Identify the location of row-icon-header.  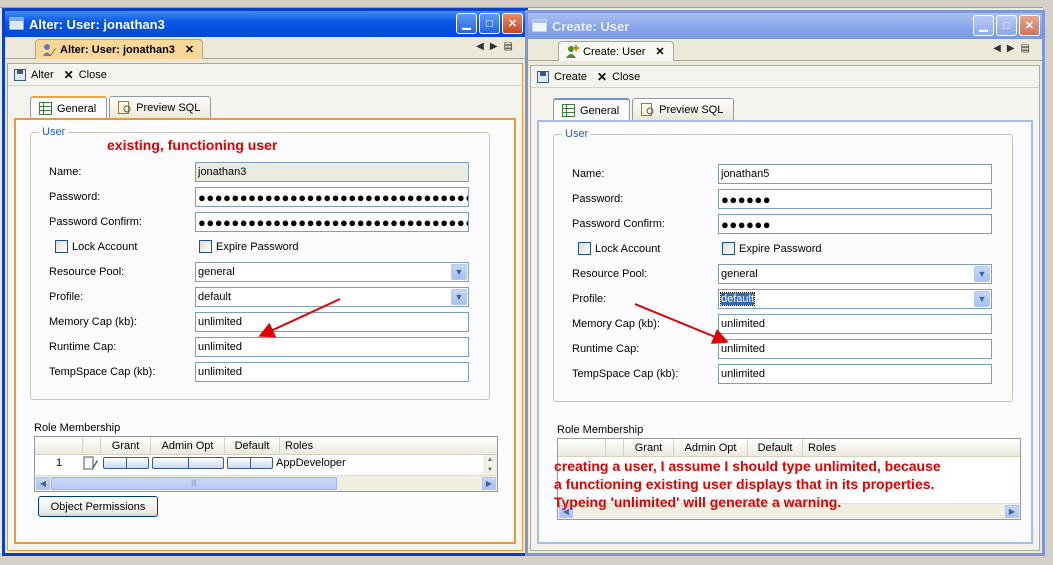
(615, 448).